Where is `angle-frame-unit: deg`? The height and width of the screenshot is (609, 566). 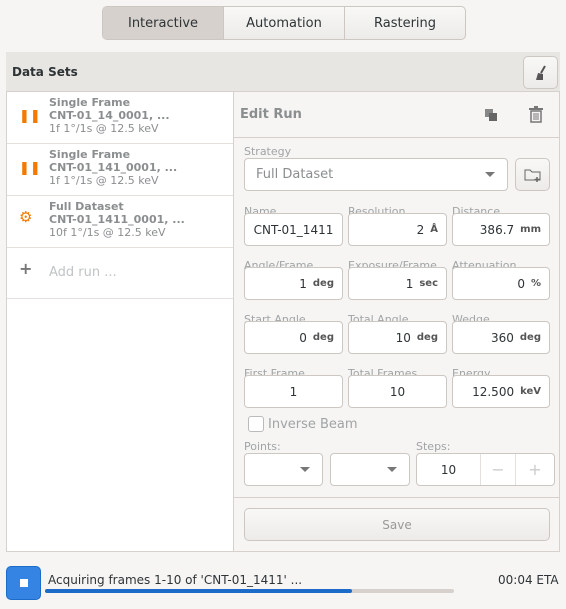
angle-frame-unit: deg is located at coordinates (323, 283).